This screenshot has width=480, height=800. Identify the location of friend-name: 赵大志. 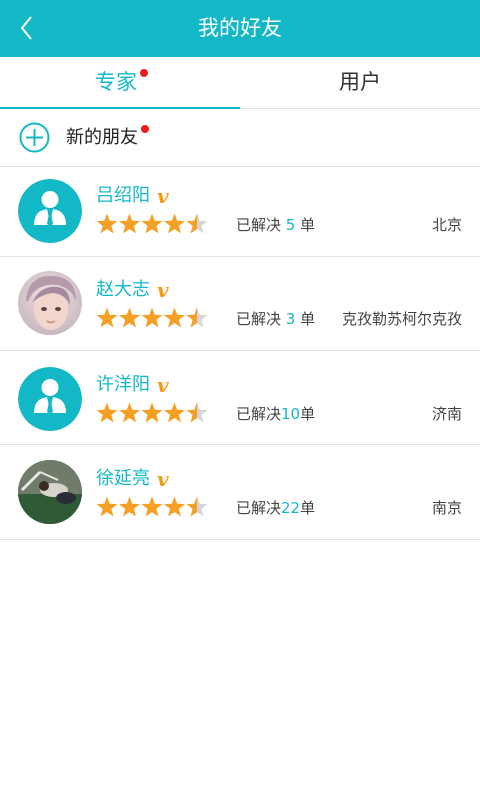
(123, 289).